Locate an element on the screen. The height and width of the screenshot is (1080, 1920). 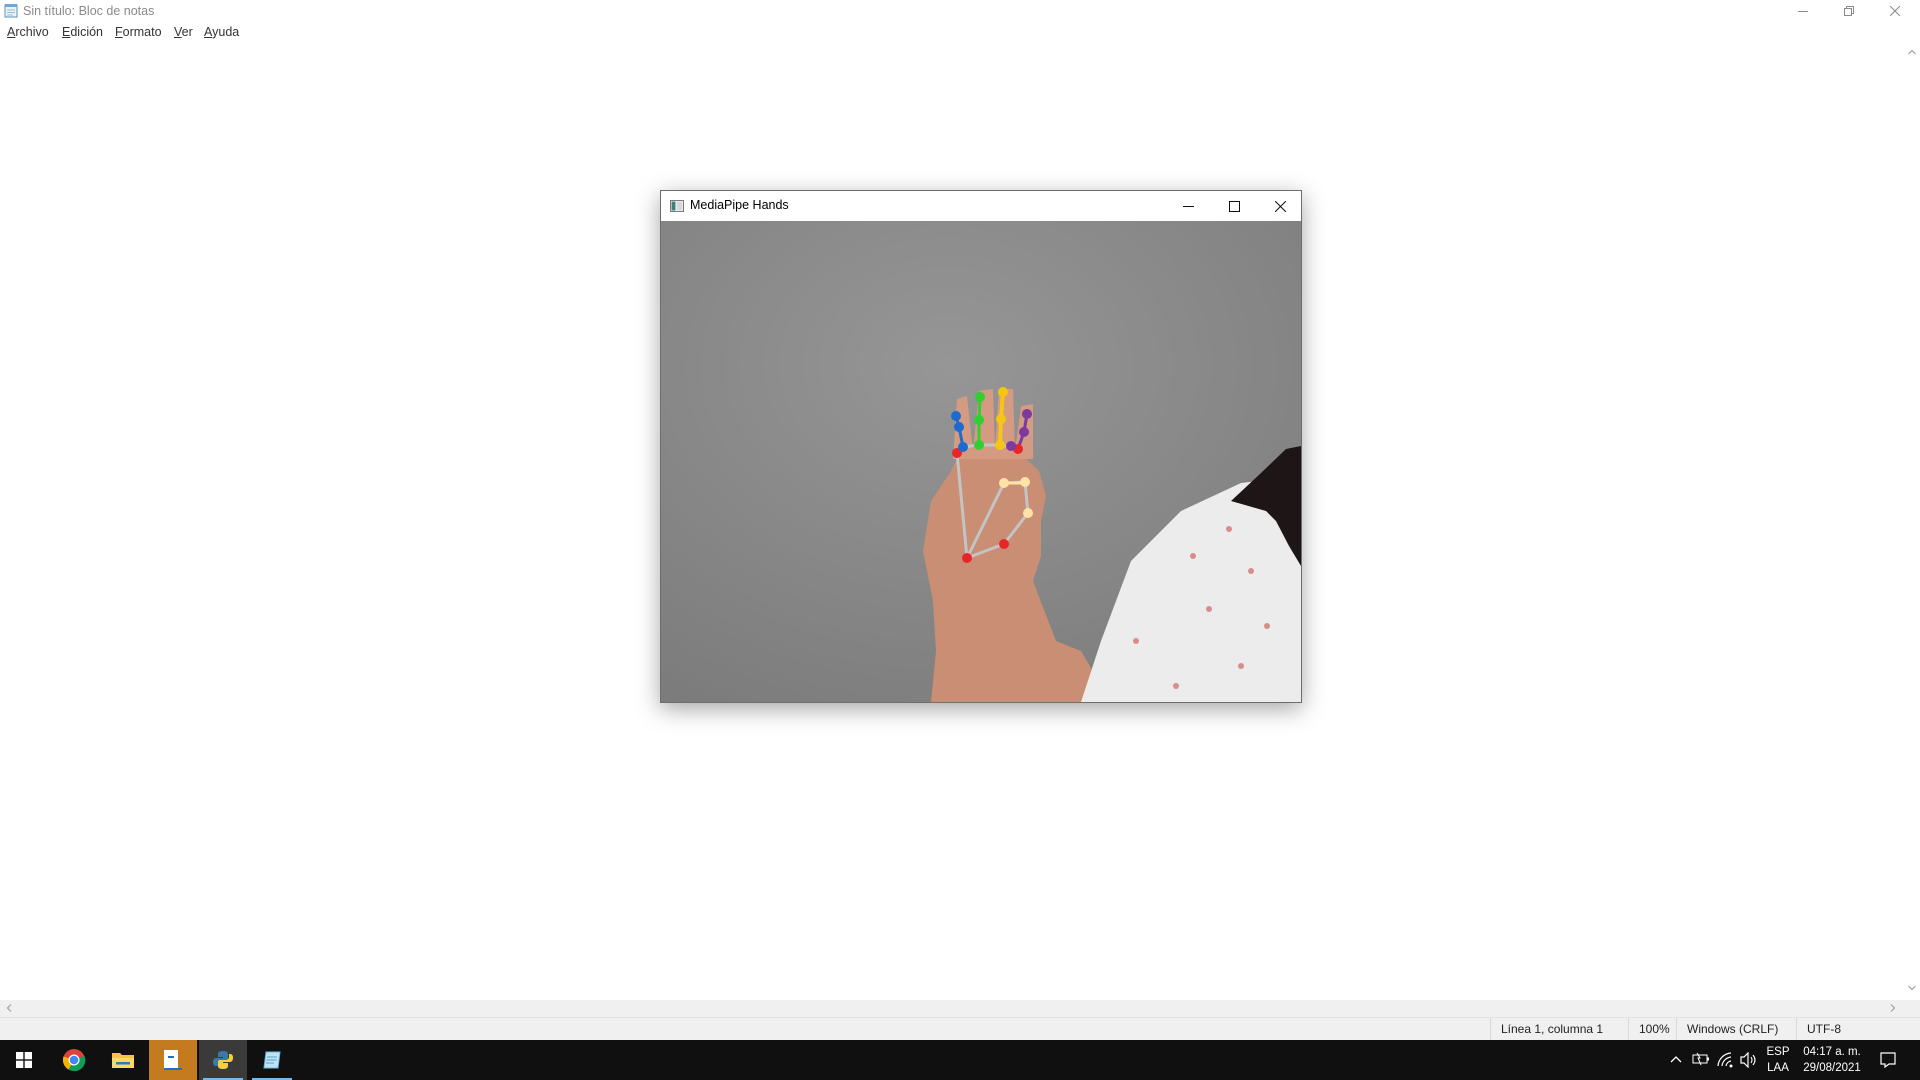
menu-ver: Ver is located at coordinates (183, 32).